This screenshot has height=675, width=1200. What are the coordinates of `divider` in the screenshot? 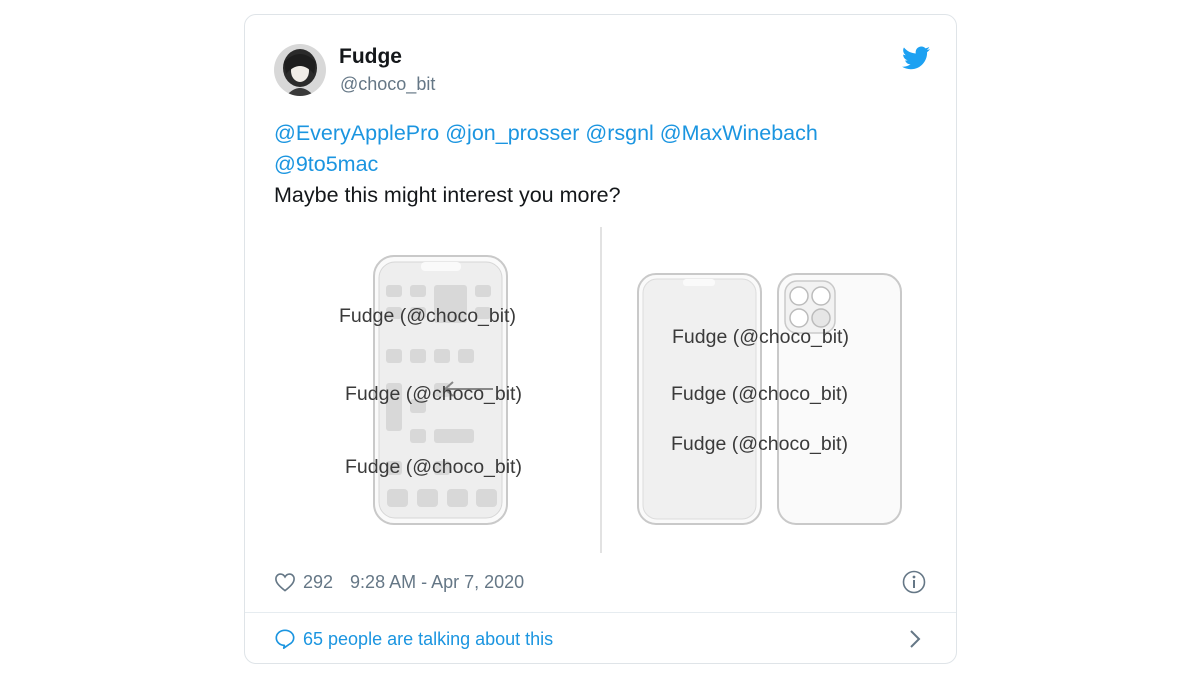 It's located at (600, 612).